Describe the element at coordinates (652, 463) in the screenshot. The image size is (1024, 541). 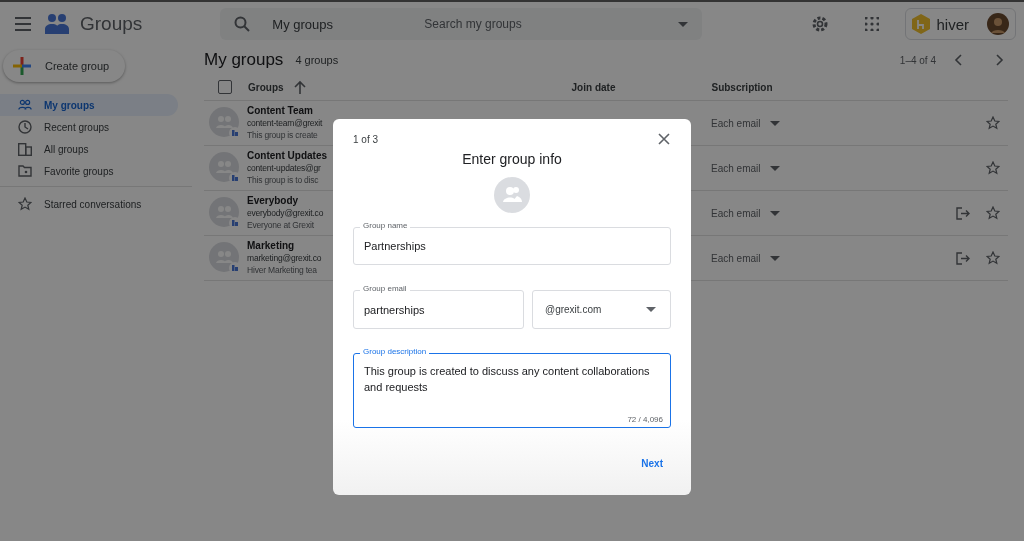
I see `next-button: Next` at that location.